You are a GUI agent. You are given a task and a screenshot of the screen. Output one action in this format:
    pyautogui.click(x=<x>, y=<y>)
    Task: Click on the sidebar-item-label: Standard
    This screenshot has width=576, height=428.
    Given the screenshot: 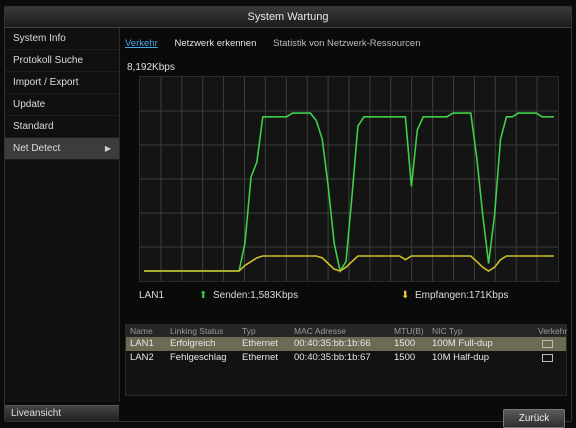 What is the action you would take?
    pyautogui.click(x=33, y=126)
    